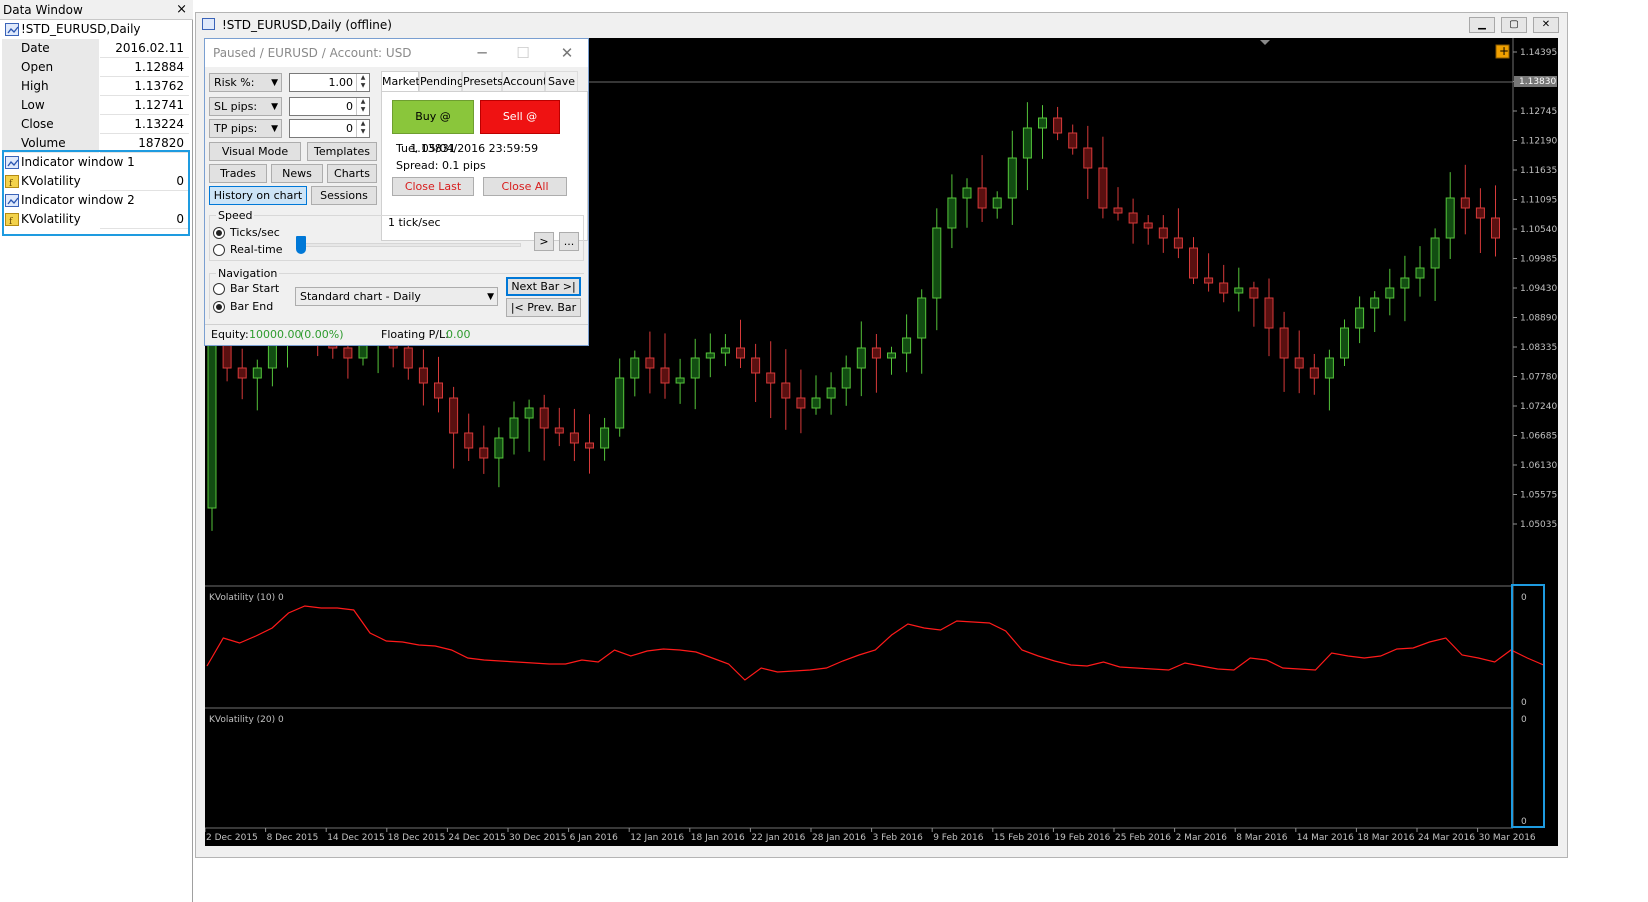 Image resolution: width=1648 pixels, height=902 pixels. Describe the element at coordinates (1546, 25) in the screenshot. I see `close-button: ✕` at that location.